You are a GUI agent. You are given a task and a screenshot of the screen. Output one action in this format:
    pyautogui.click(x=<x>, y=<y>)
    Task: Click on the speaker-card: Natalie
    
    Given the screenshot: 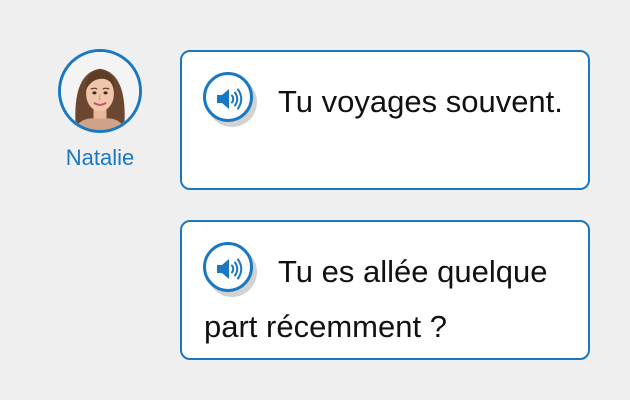 What is the action you would take?
    pyautogui.click(x=100, y=110)
    